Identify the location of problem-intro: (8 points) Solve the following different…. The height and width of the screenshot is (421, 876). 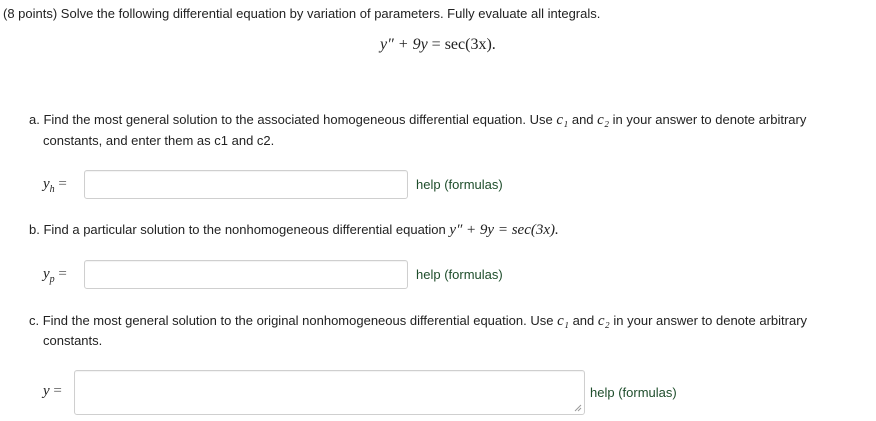
(302, 13).